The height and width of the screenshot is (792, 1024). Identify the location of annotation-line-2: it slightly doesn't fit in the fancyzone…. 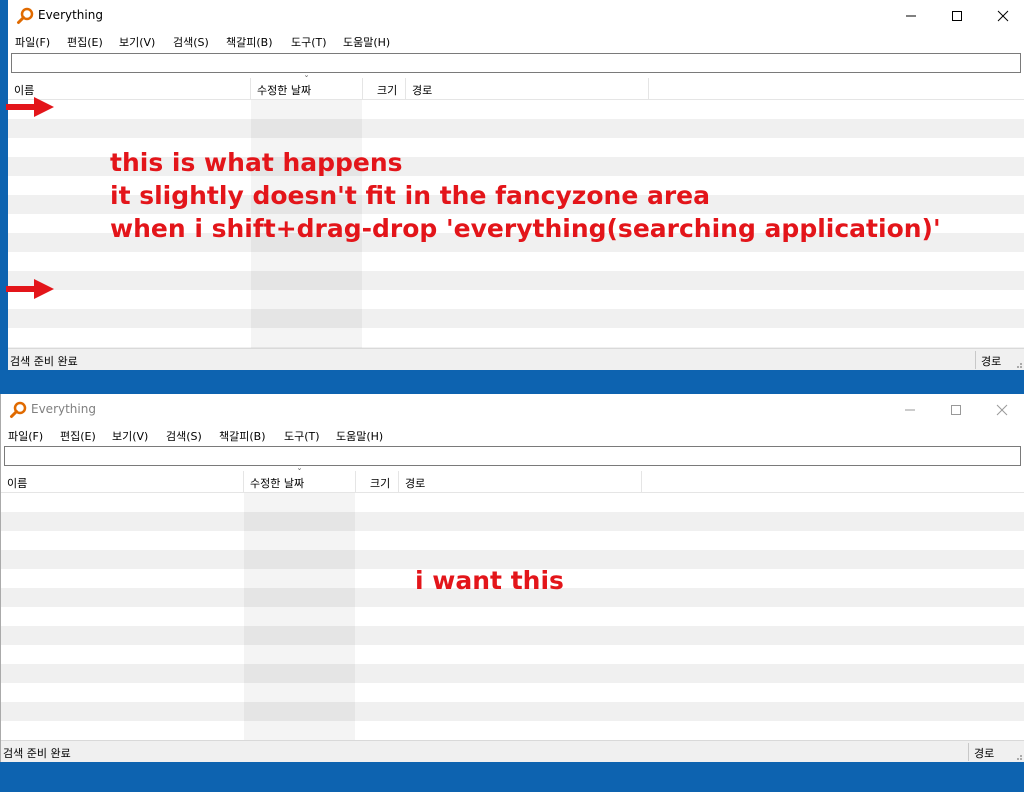
(410, 195).